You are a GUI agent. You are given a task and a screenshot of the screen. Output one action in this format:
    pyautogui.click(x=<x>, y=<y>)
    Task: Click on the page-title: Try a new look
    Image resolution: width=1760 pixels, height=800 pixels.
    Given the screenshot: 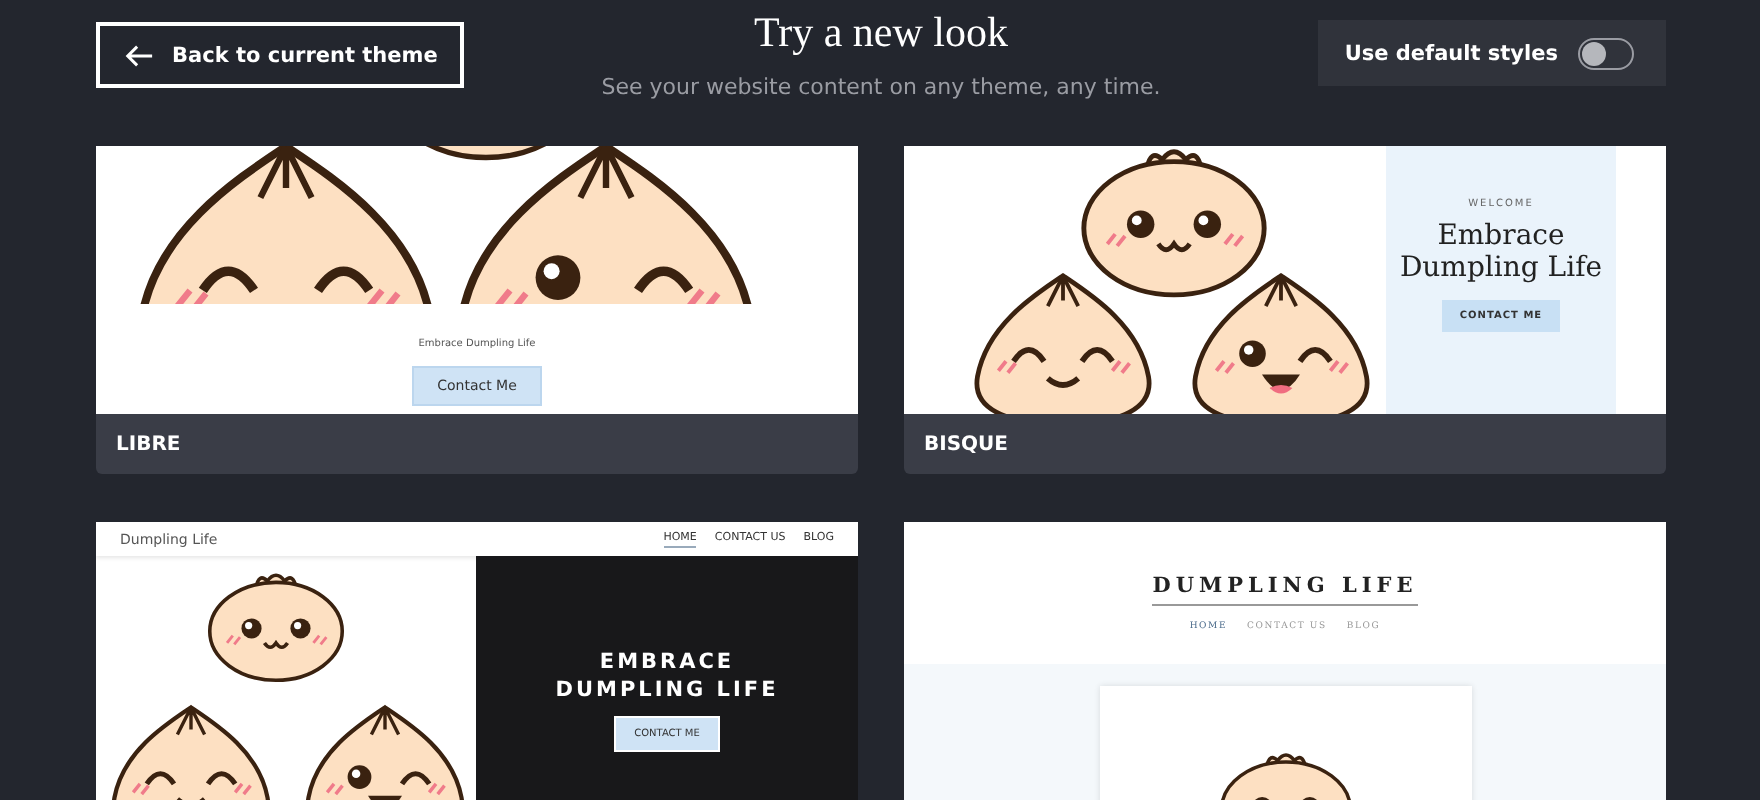 What is the action you would take?
    pyautogui.click(x=881, y=32)
    